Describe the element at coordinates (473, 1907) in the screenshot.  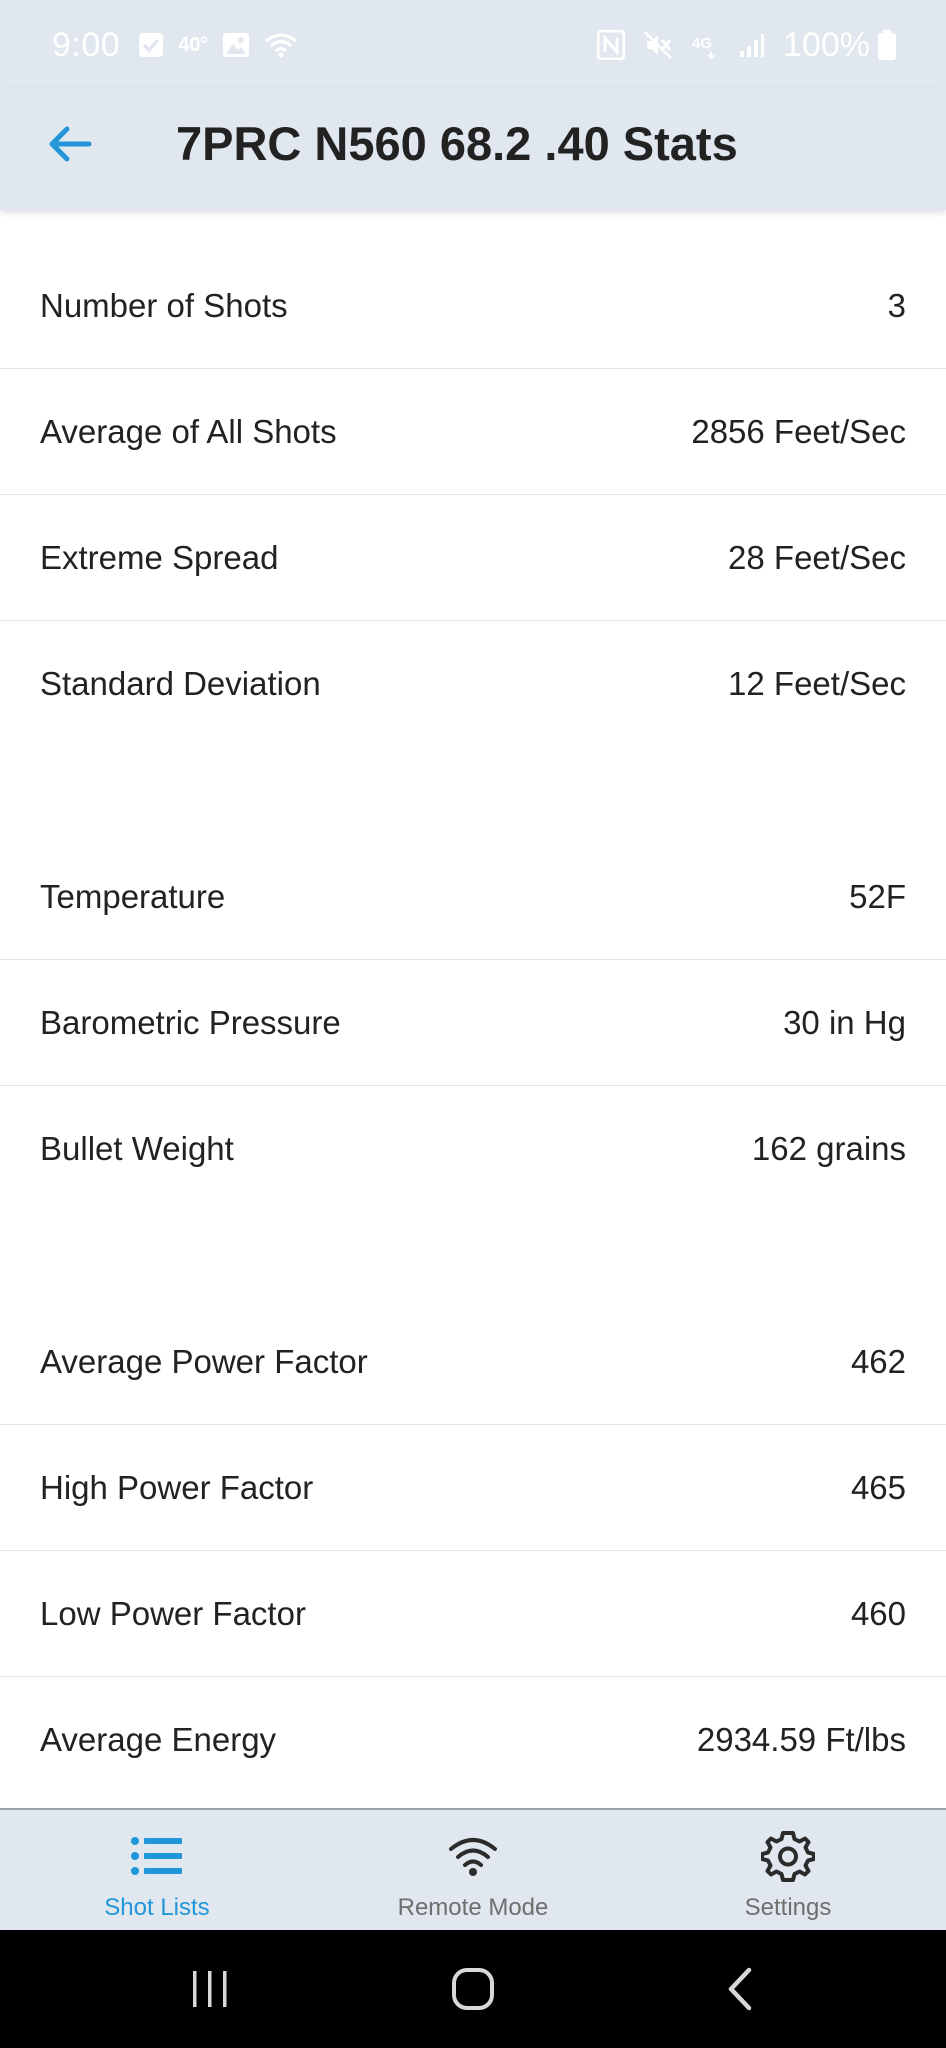
I see `nav-label: Remote Mode` at that location.